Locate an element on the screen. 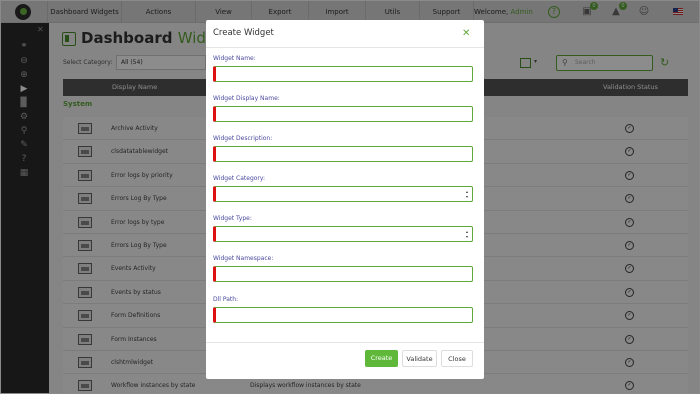 Image resolution: width=700 pixels, height=394 pixels. close-icon: ✕ is located at coordinates (466, 33).